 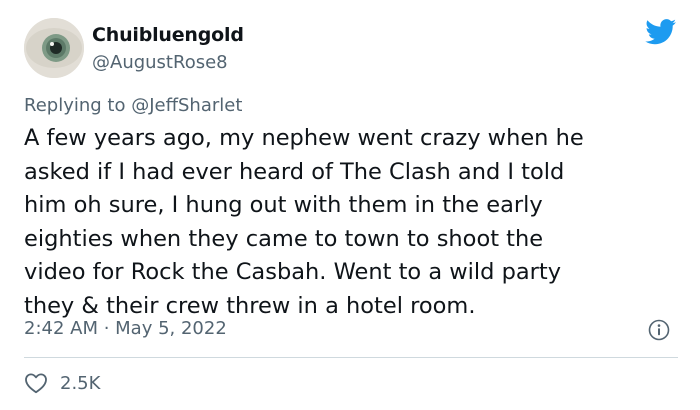 I want to click on user-handle: @AugustRose8, so click(x=160, y=62).